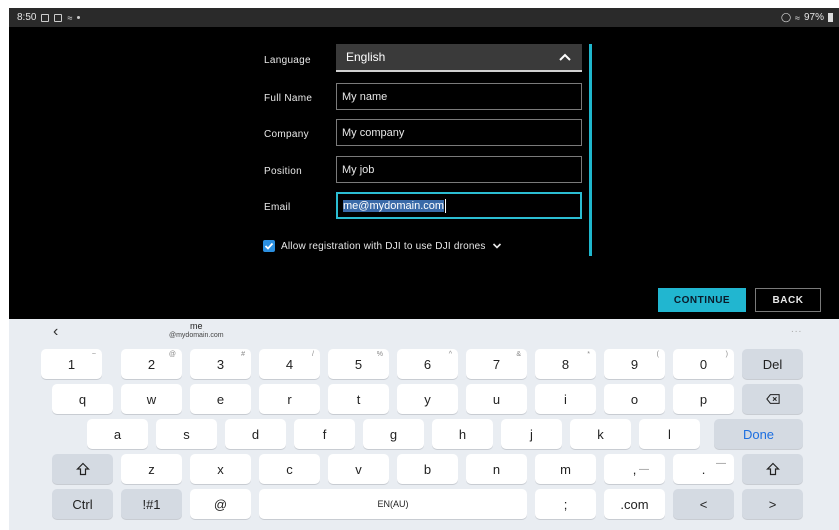  I want to click on ctrl-key: Ctrl, so click(82, 504).